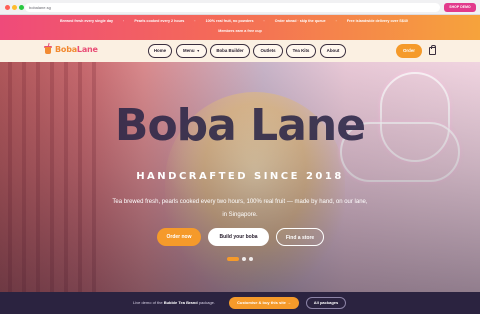 The width and height of the screenshot is (480, 314). I want to click on shop-demo-button: SHOP DEMO, so click(460, 7).